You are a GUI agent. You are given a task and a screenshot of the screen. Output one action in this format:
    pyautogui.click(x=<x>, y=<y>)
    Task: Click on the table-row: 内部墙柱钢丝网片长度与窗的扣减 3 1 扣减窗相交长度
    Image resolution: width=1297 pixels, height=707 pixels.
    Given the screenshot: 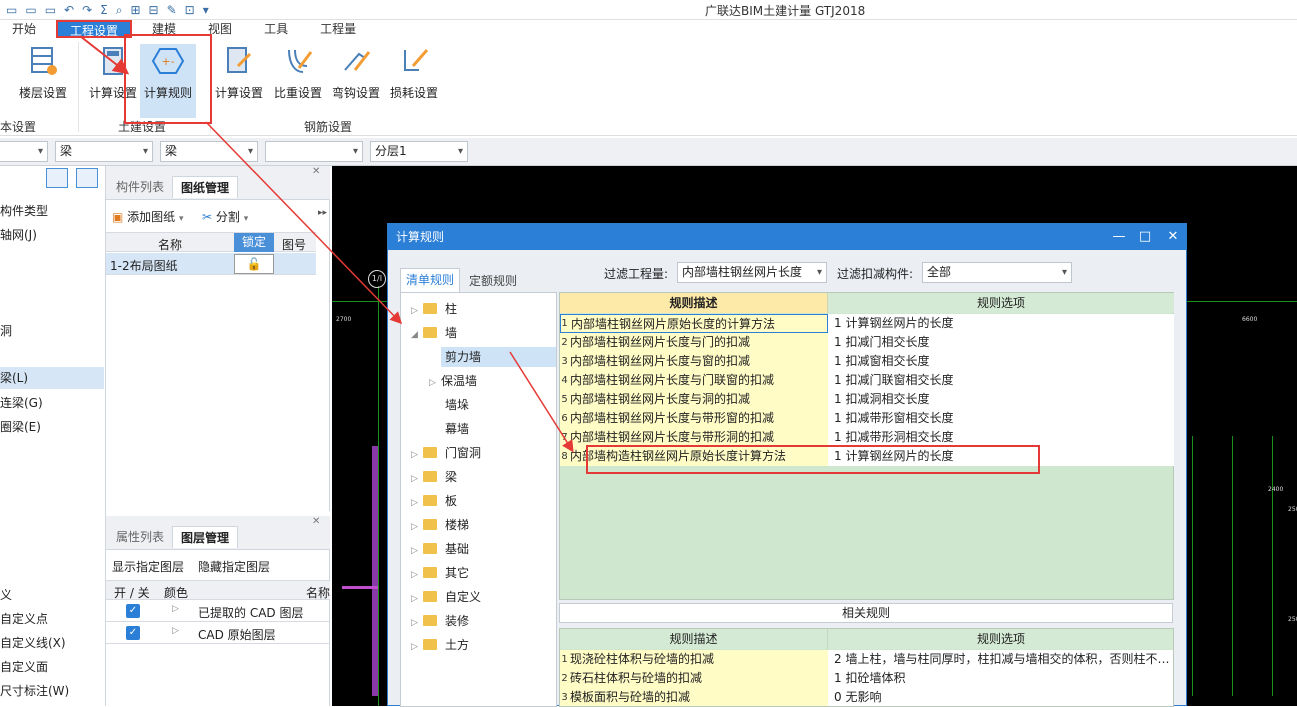 What is the action you would take?
    pyautogui.click(x=867, y=361)
    